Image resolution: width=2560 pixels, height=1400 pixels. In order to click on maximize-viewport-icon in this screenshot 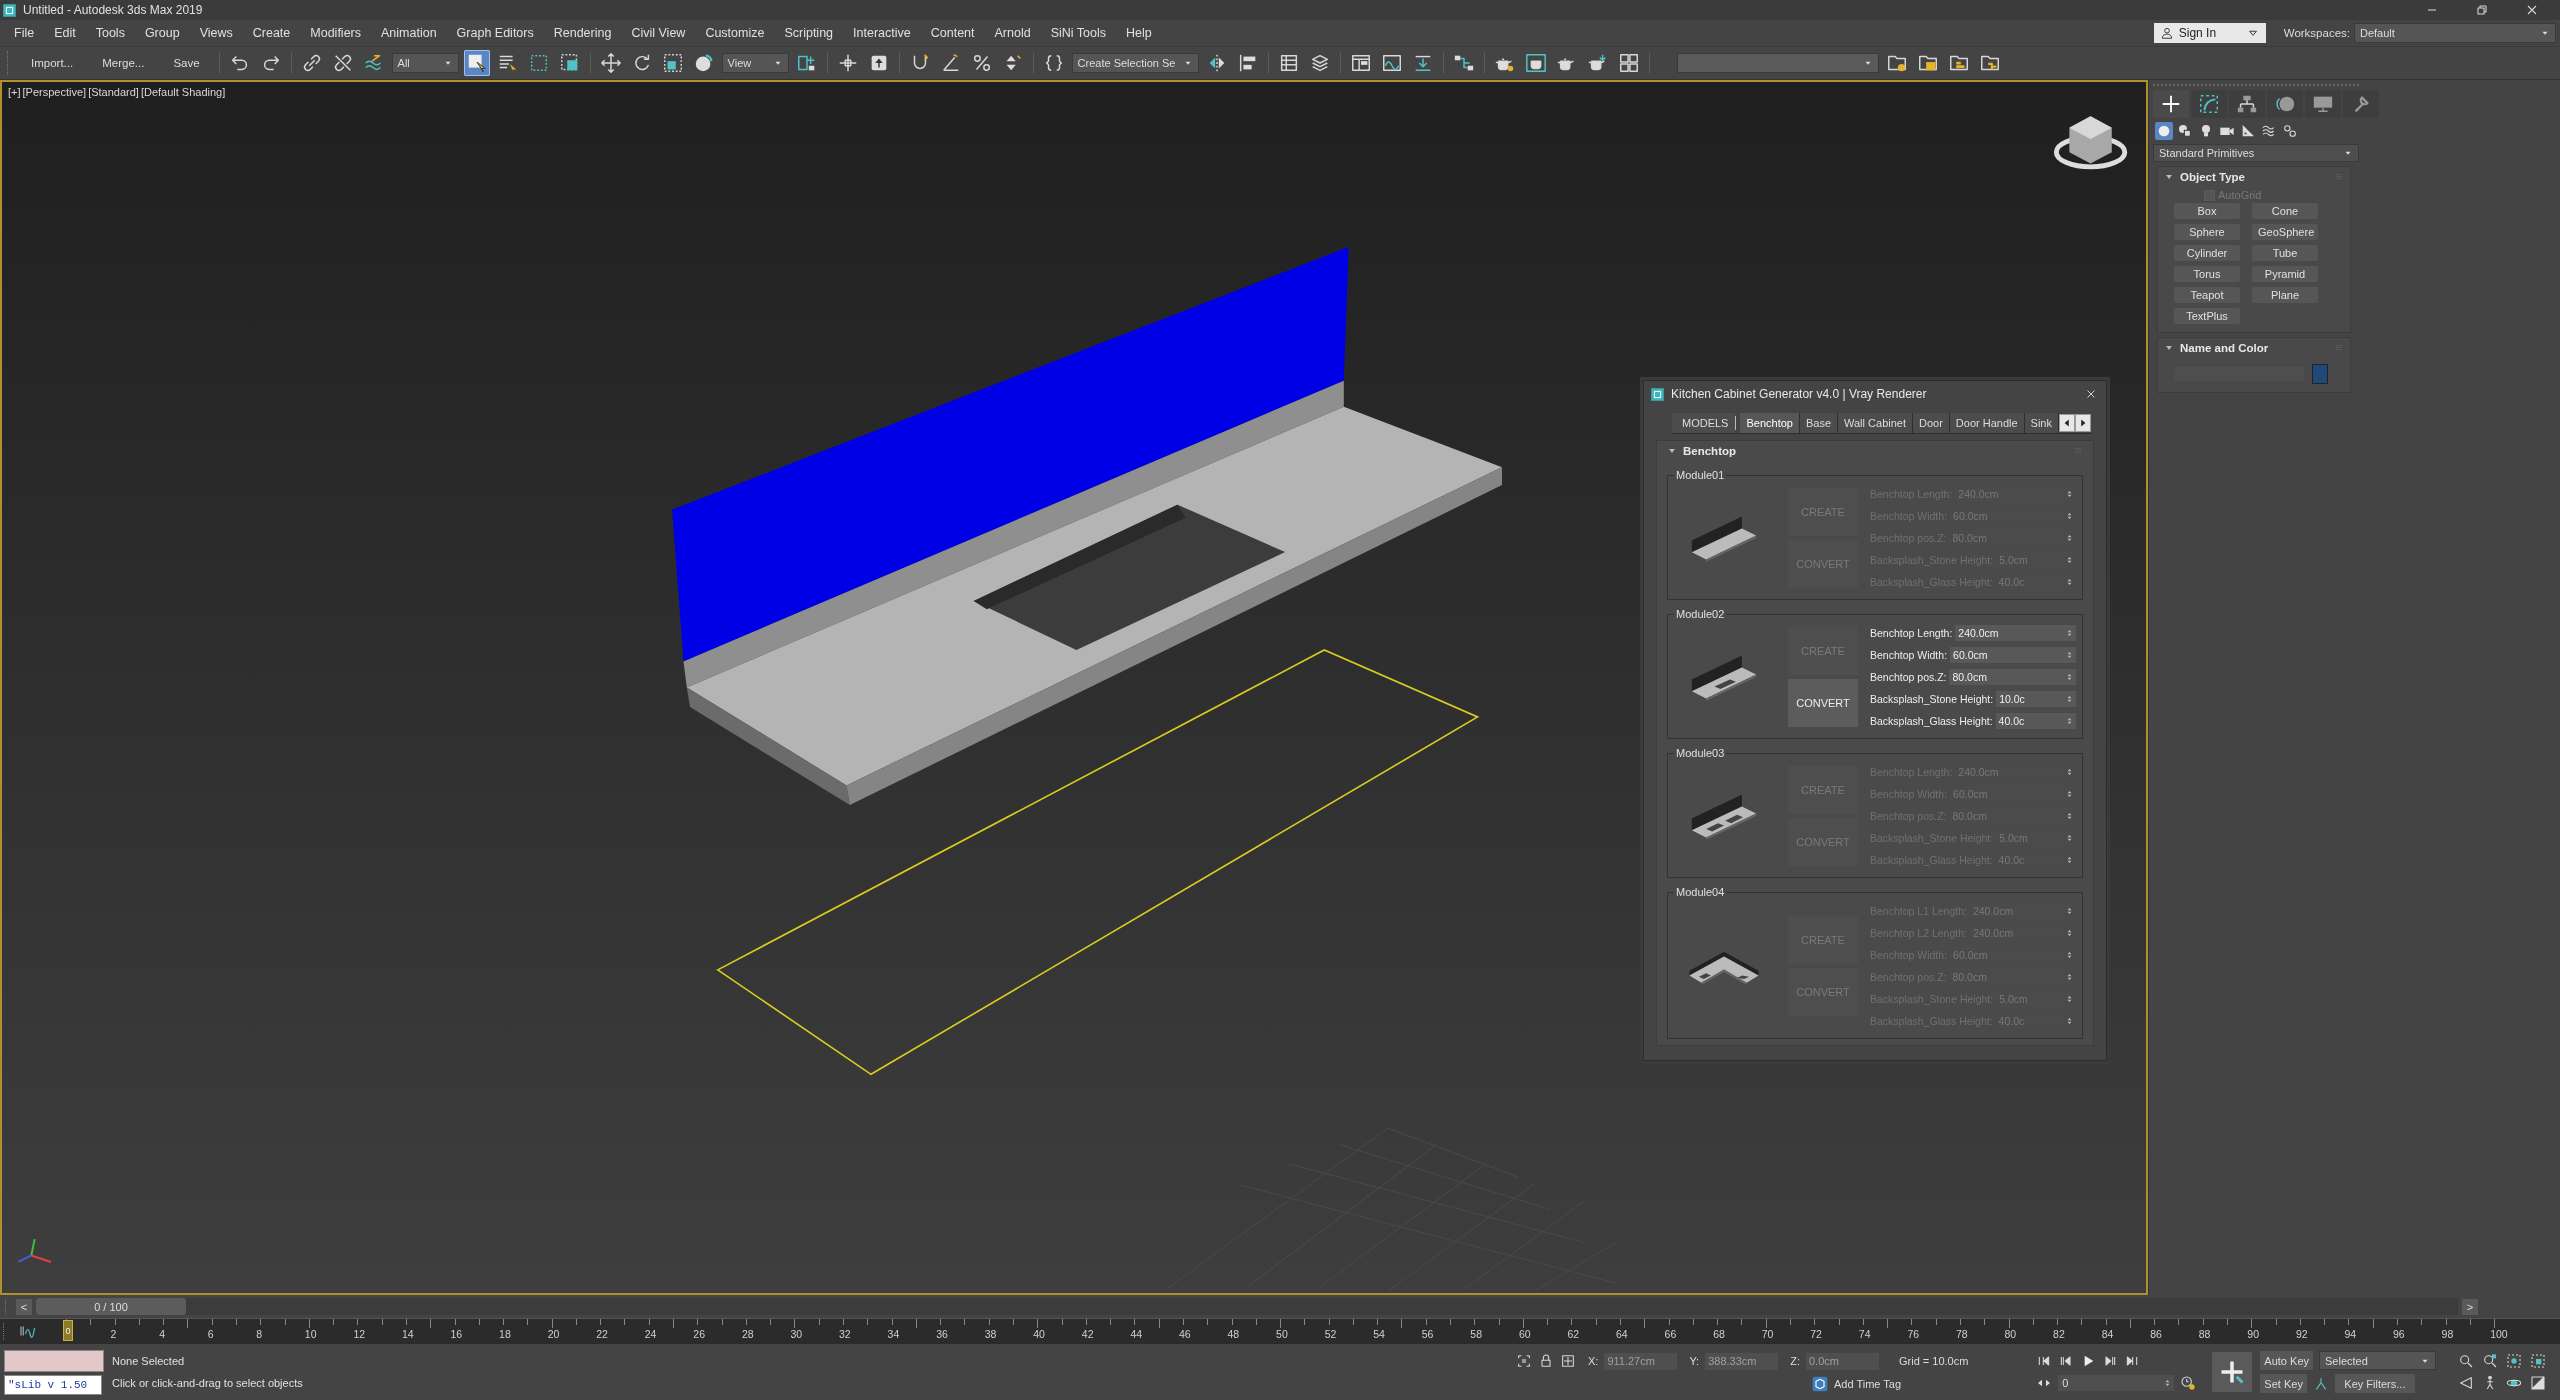, I will do `click(2538, 1383)`.